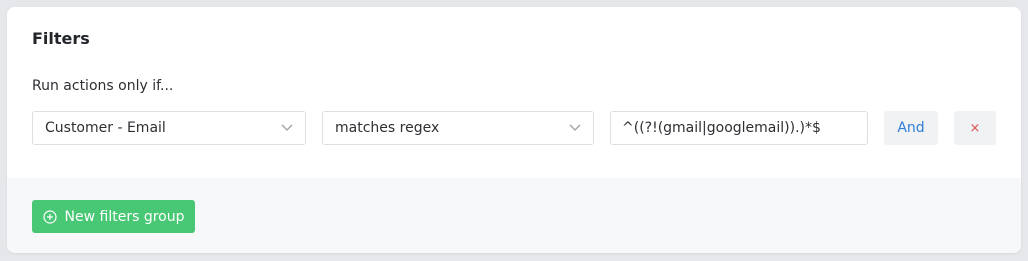  What do you see at coordinates (61, 38) in the screenshot?
I see `page-title: Filters` at bounding box center [61, 38].